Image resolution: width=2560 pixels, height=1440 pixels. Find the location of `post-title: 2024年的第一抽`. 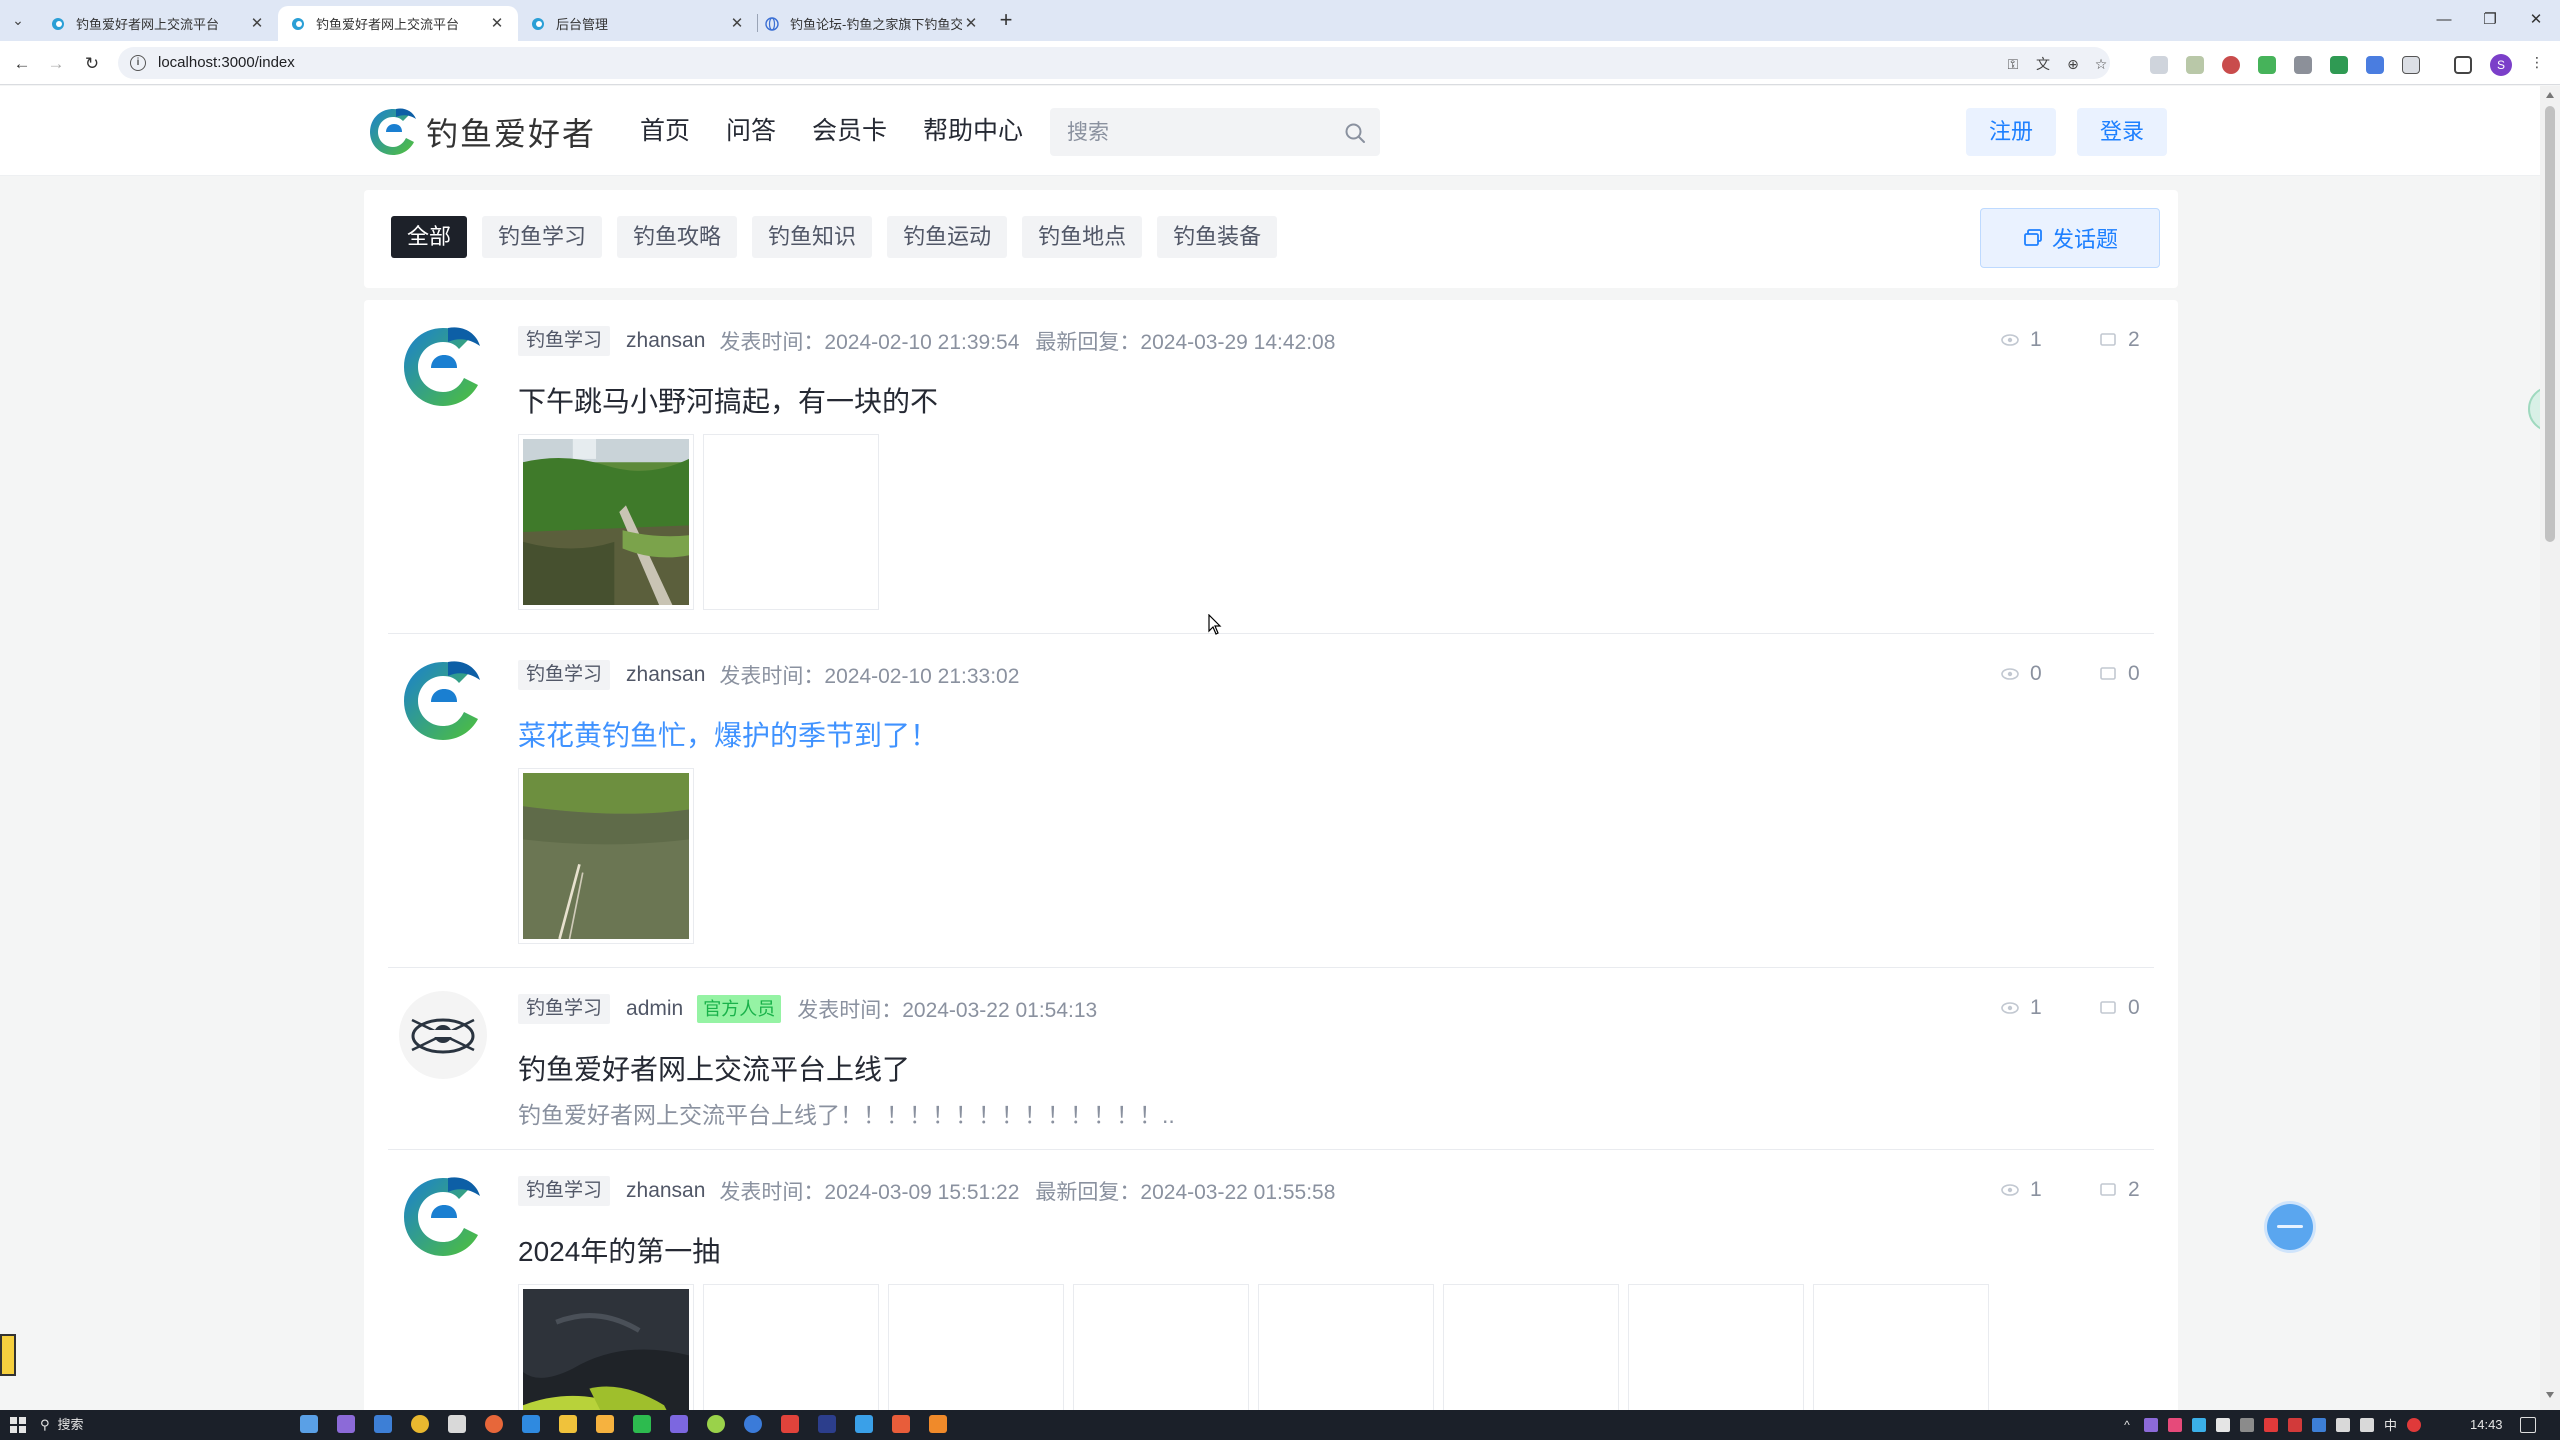

post-title: 2024年的第一抽 is located at coordinates (619, 1250).